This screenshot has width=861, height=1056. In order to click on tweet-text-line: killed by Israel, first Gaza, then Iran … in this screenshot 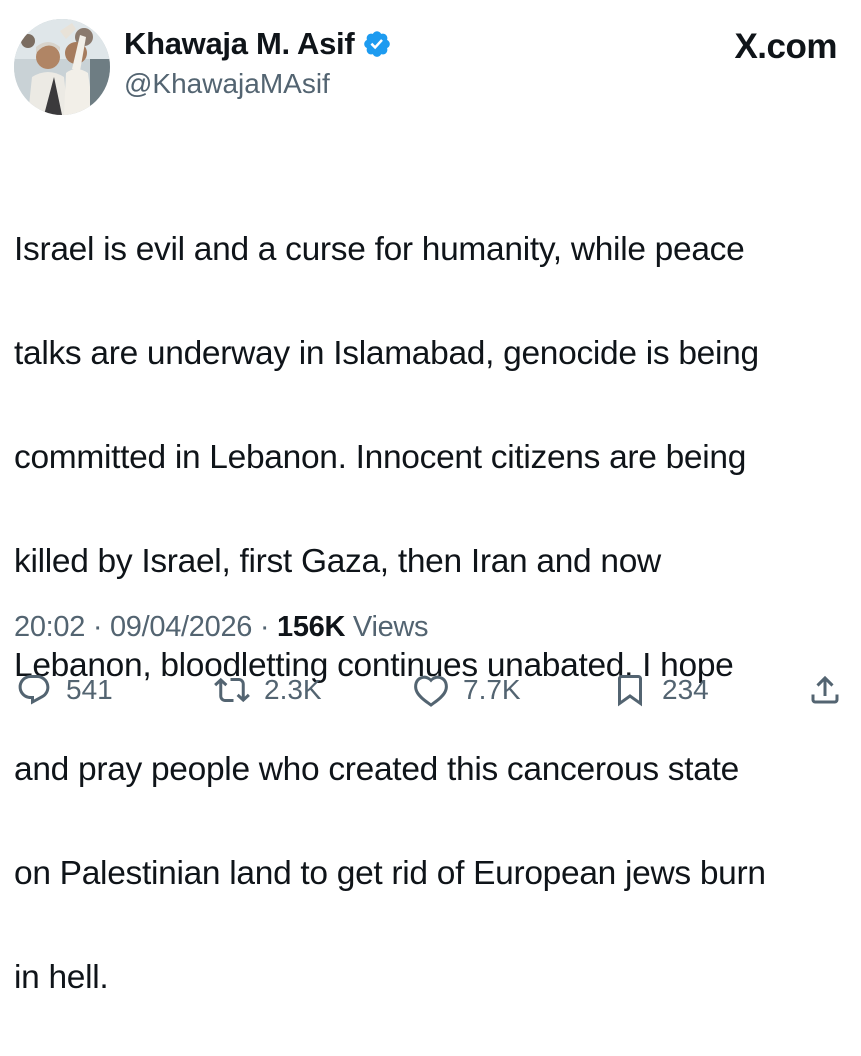, I will do `click(337, 561)`.